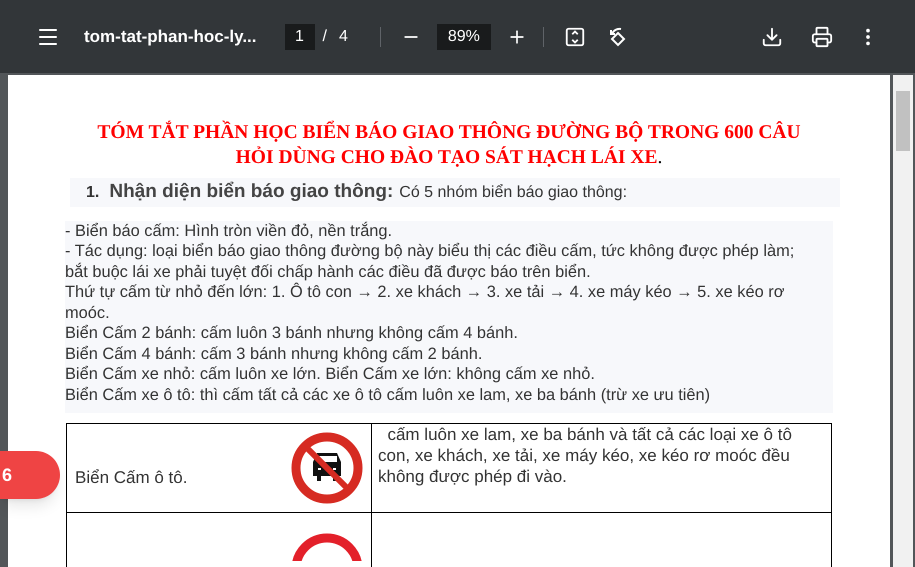 The image size is (915, 567). I want to click on paragraph: Biển Cấm 2 bánh: cấm luôn 3 bánh nhưng không cấm 4 bánh., so click(292, 333).